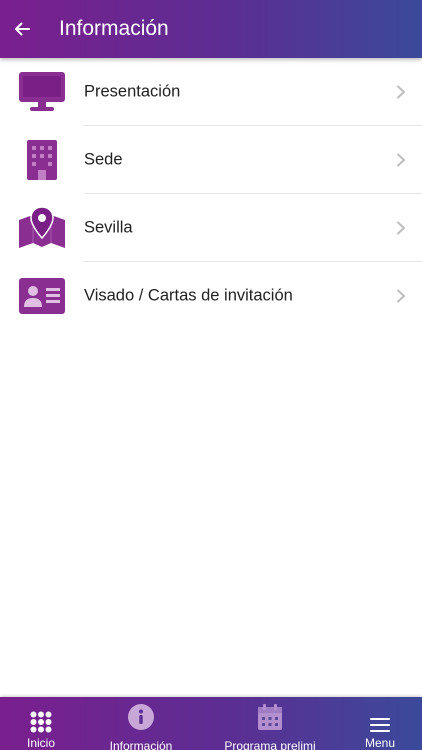  I want to click on hamburger-icon, so click(380, 718).